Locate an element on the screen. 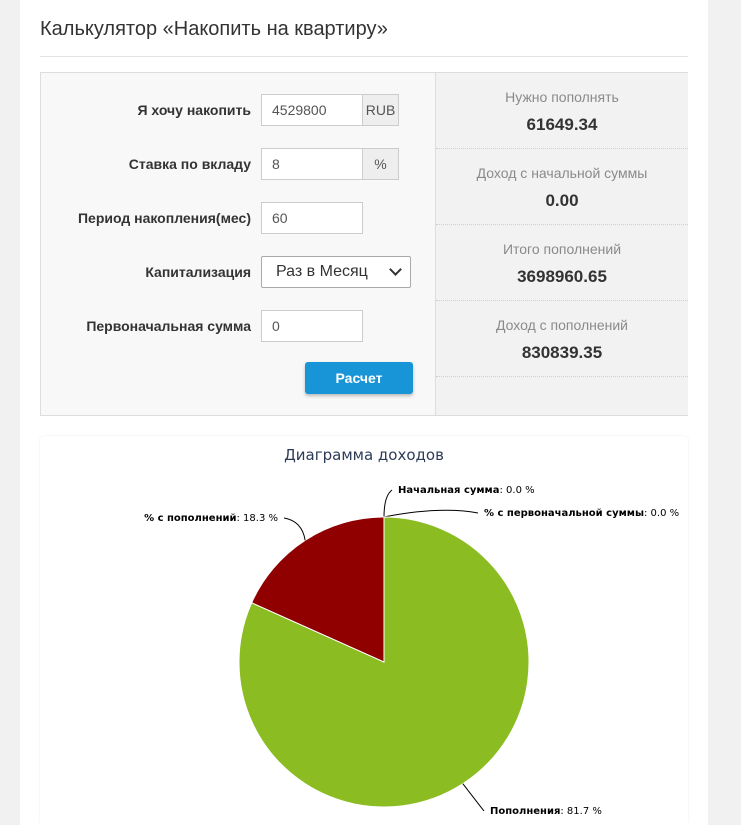 The image size is (741, 825). rate-input is located at coordinates (312, 164).